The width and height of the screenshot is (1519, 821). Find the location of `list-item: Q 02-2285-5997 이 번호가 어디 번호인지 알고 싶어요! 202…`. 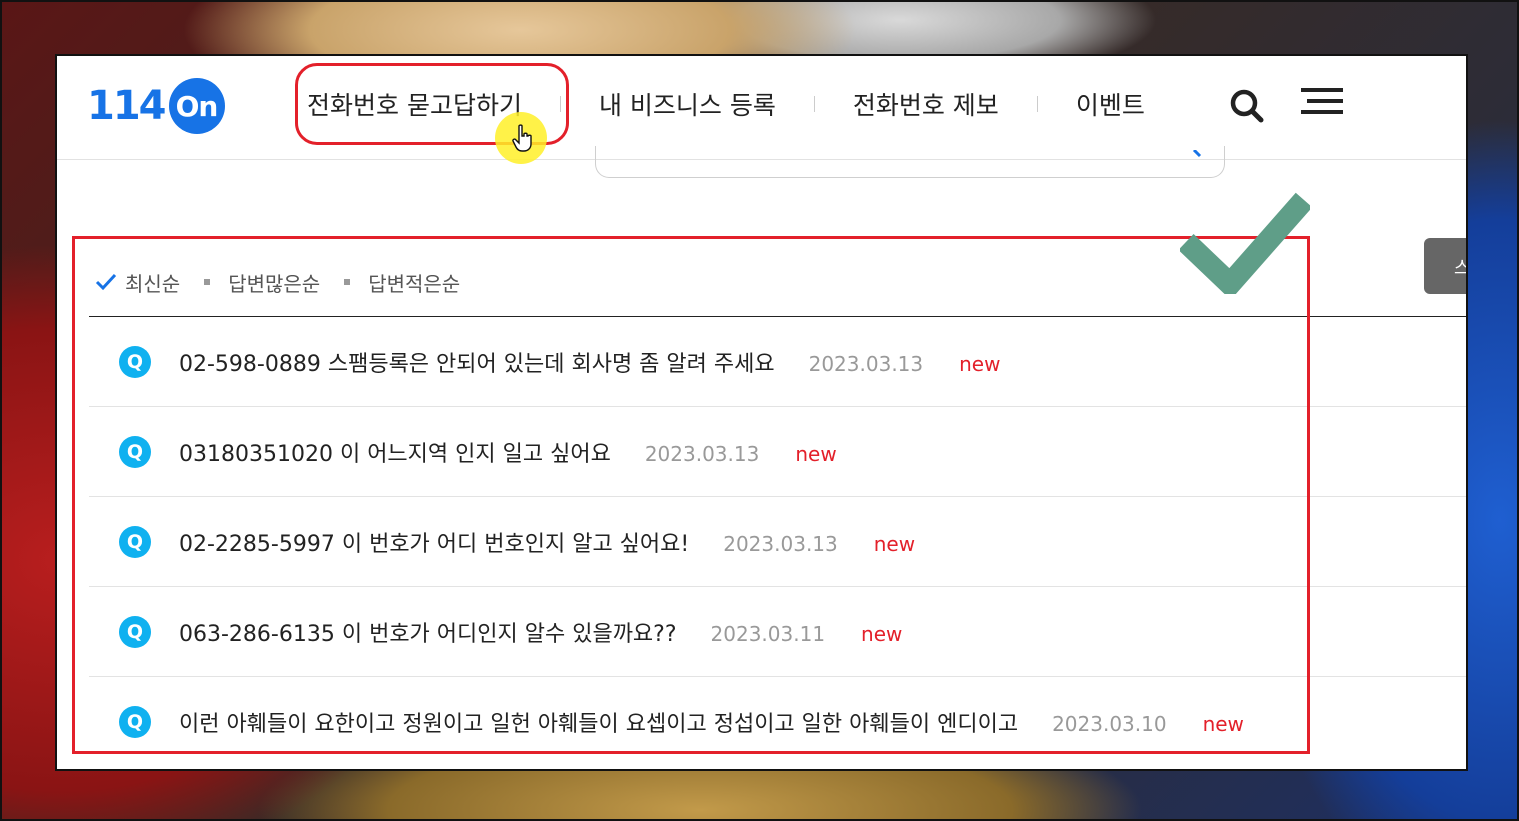

list-item: Q 02-2285-5997 이 번호가 어디 번호인지 알고 싶어요! 202… is located at coordinates (777, 542).